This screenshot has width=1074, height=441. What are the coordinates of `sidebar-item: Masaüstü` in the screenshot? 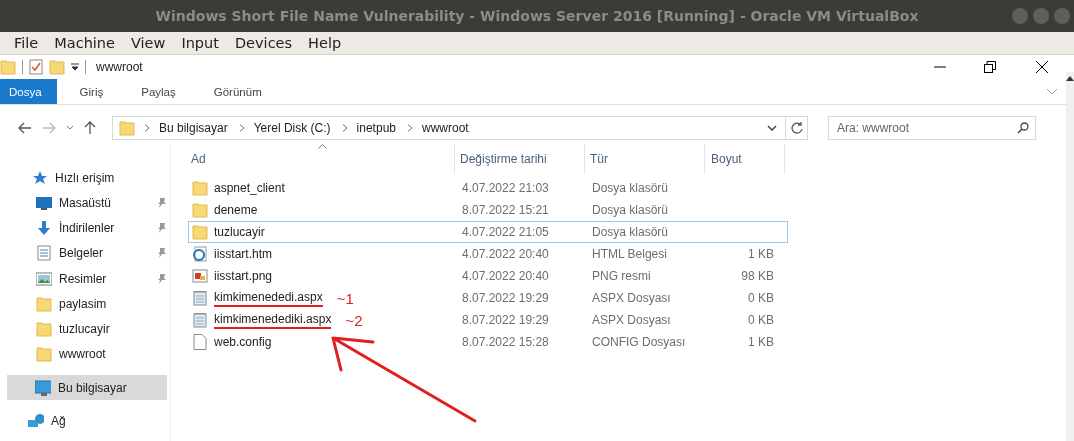 It's located at (83, 203).